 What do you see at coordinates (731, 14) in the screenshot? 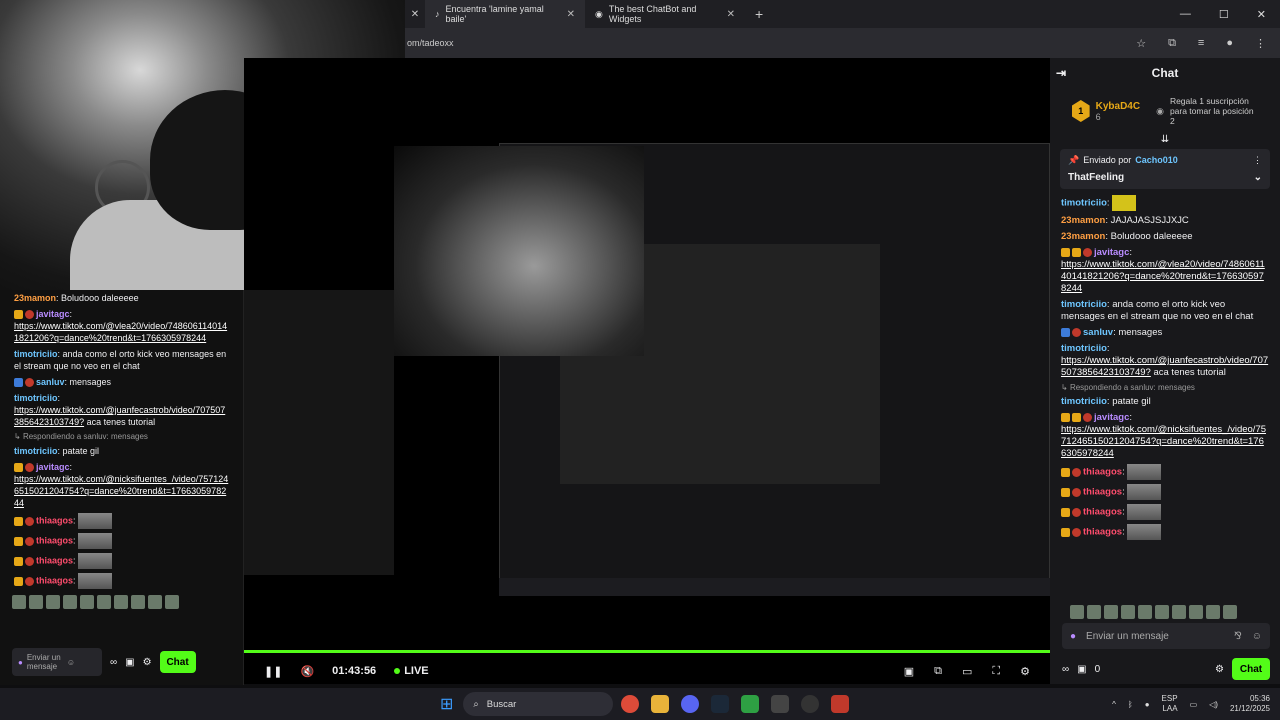
I see `close-tab-icon: ✕` at bounding box center [731, 14].